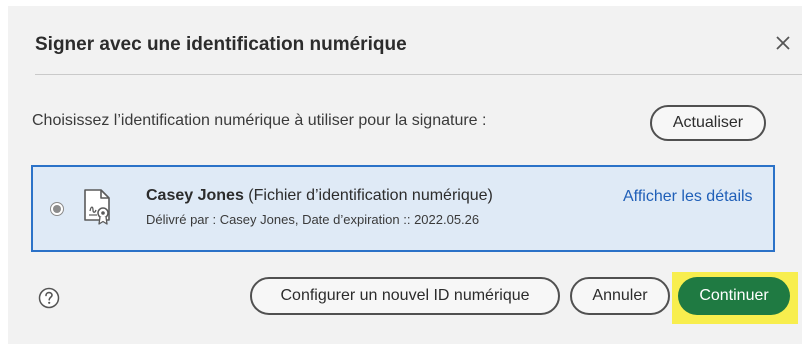 The height and width of the screenshot is (350, 809). Describe the element at coordinates (418, 74) in the screenshot. I see `title-divider` at that location.